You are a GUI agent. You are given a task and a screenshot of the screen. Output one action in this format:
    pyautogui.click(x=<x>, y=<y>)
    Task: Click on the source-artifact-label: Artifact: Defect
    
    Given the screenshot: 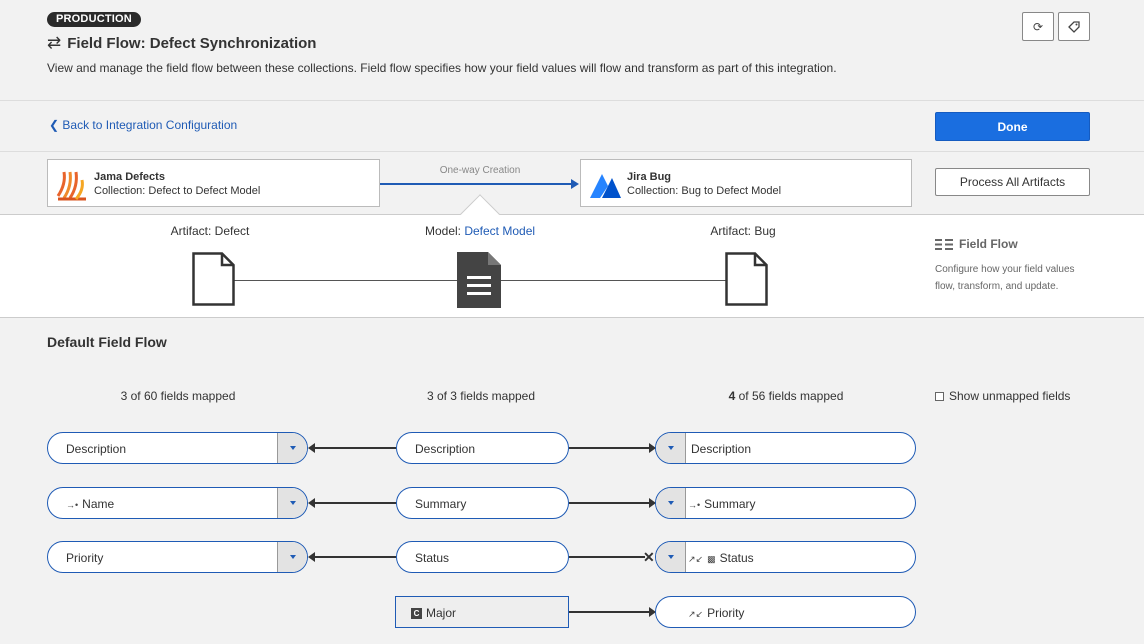 What is the action you would take?
    pyautogui.click(x=210, y=231)
    